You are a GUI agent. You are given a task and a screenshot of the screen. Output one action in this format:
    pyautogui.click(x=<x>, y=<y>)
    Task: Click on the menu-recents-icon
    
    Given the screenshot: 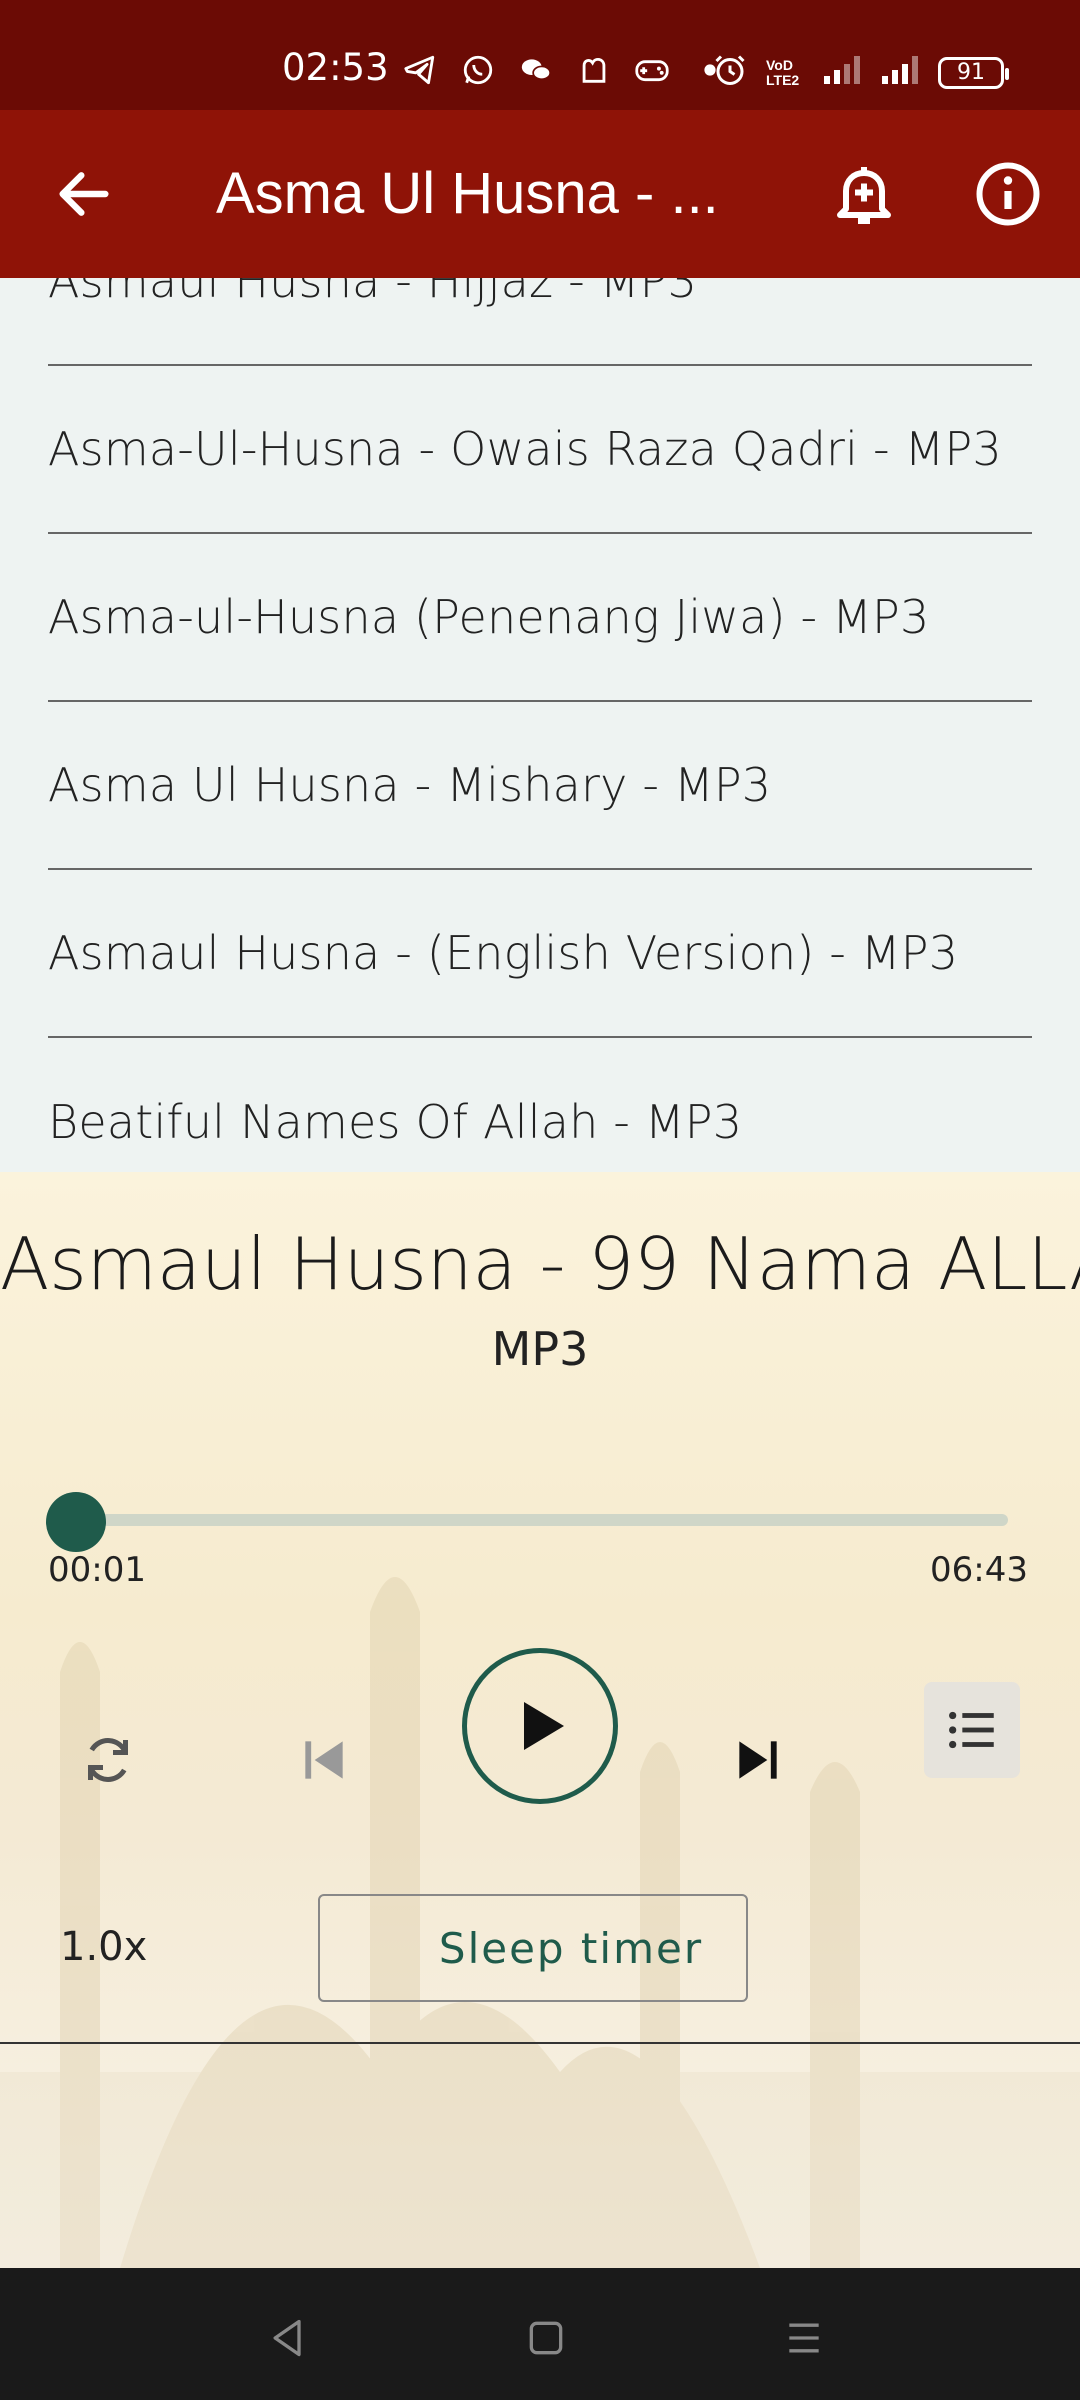 What is the action you would take?
    pyautogui.click(x=804, y=2338)
    